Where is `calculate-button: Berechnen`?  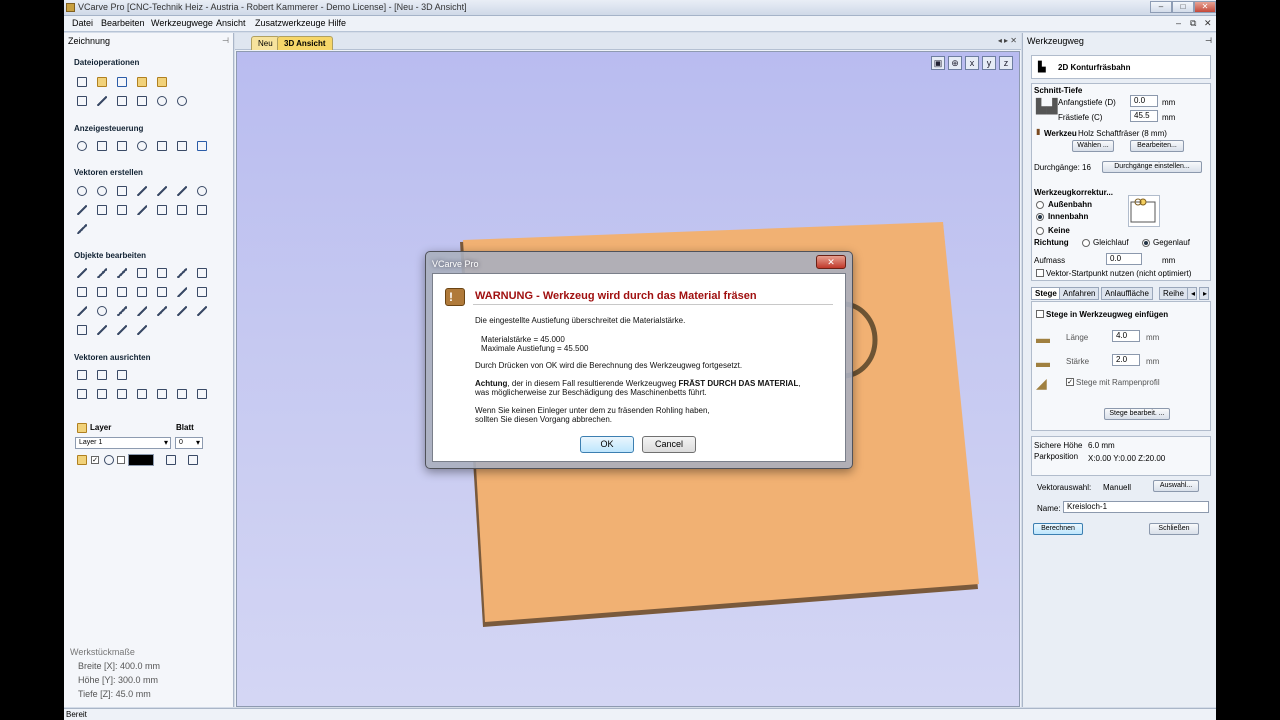
calculate-button: Berechnen is located at coordinates (1058, 529).